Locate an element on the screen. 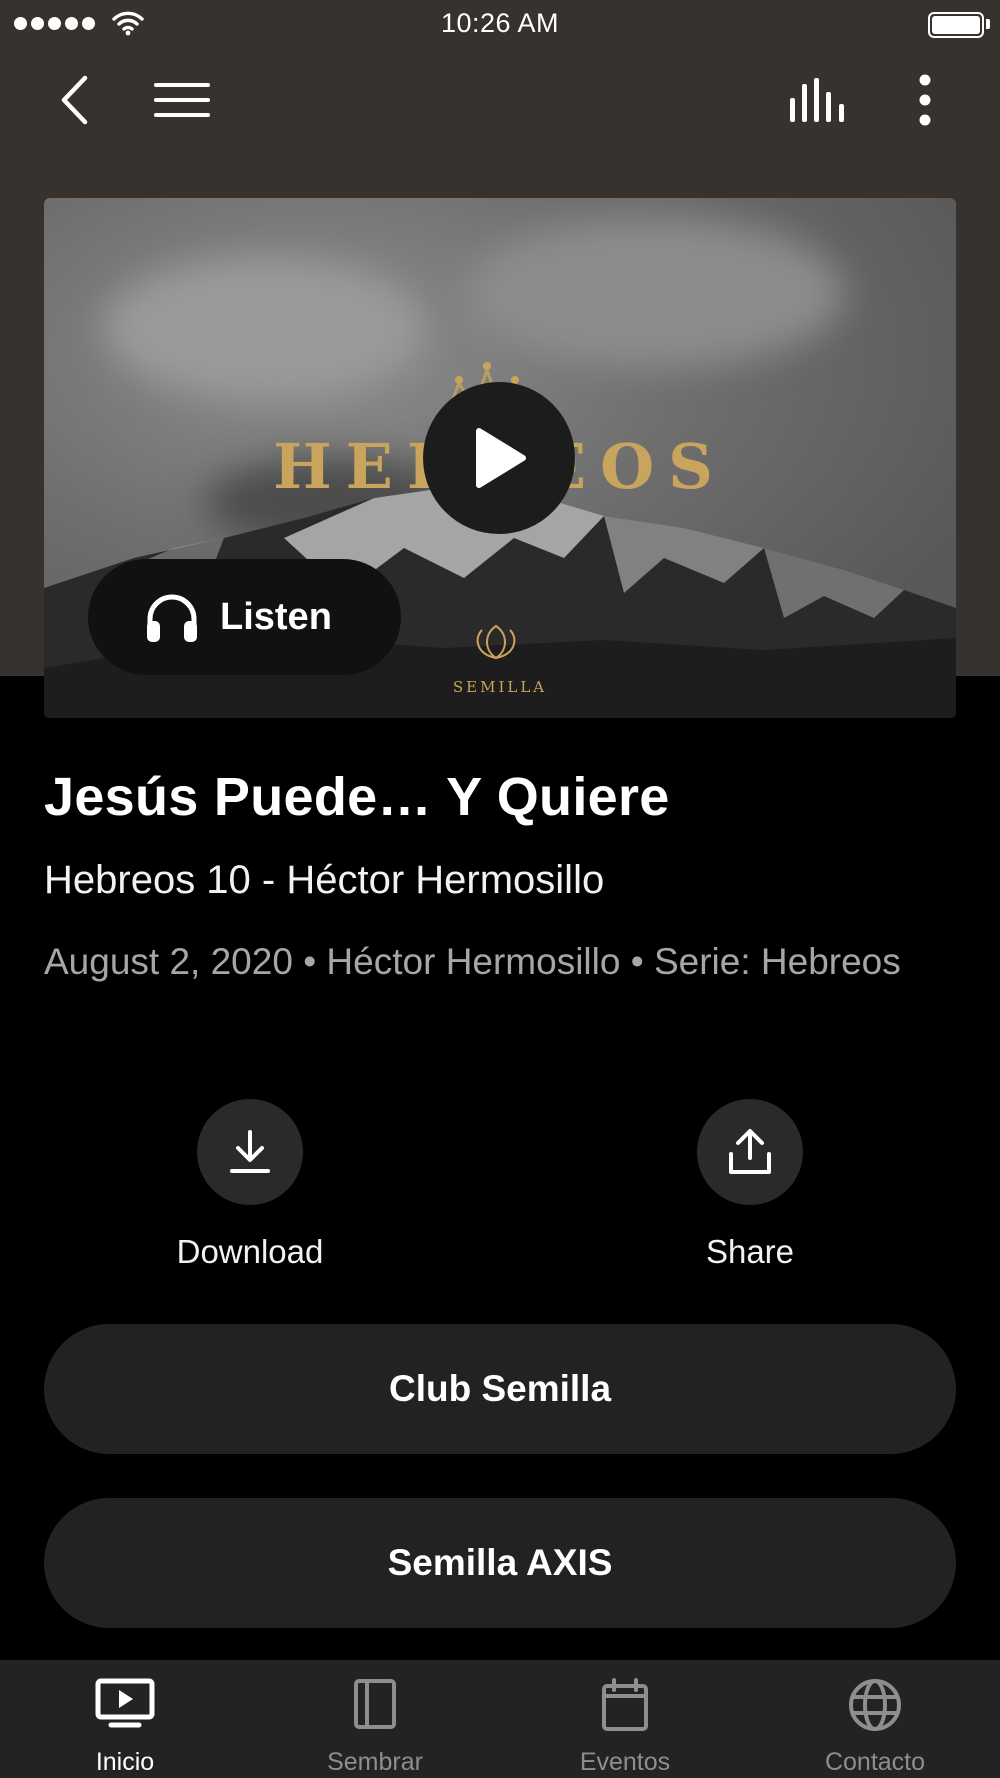 This screenshot has height=1778, width=1000. brand-logo-text: SEMILLA is located at coordinates (500, 687).